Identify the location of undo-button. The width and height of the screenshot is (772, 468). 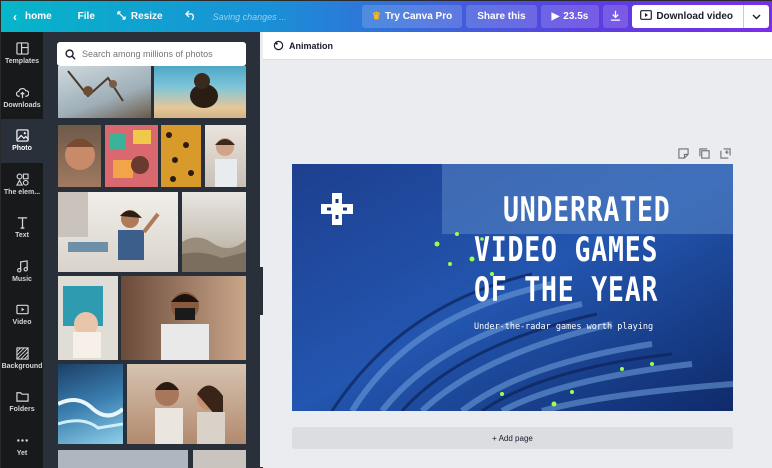
(188, 16).